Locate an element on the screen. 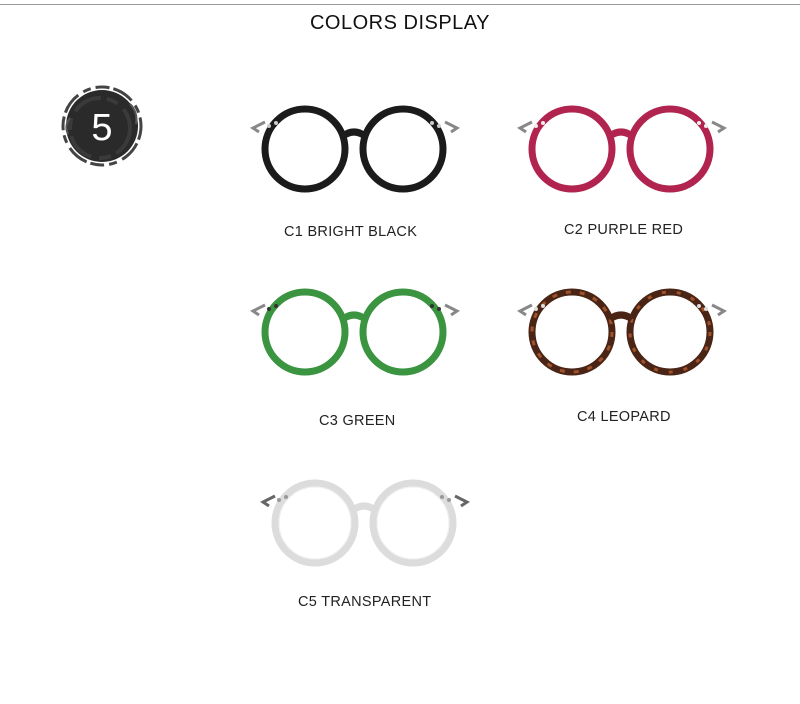 Image resolution: width=800 pixels, height=704 pixels. glasses-c1-image is located at coordinates (355, 149).